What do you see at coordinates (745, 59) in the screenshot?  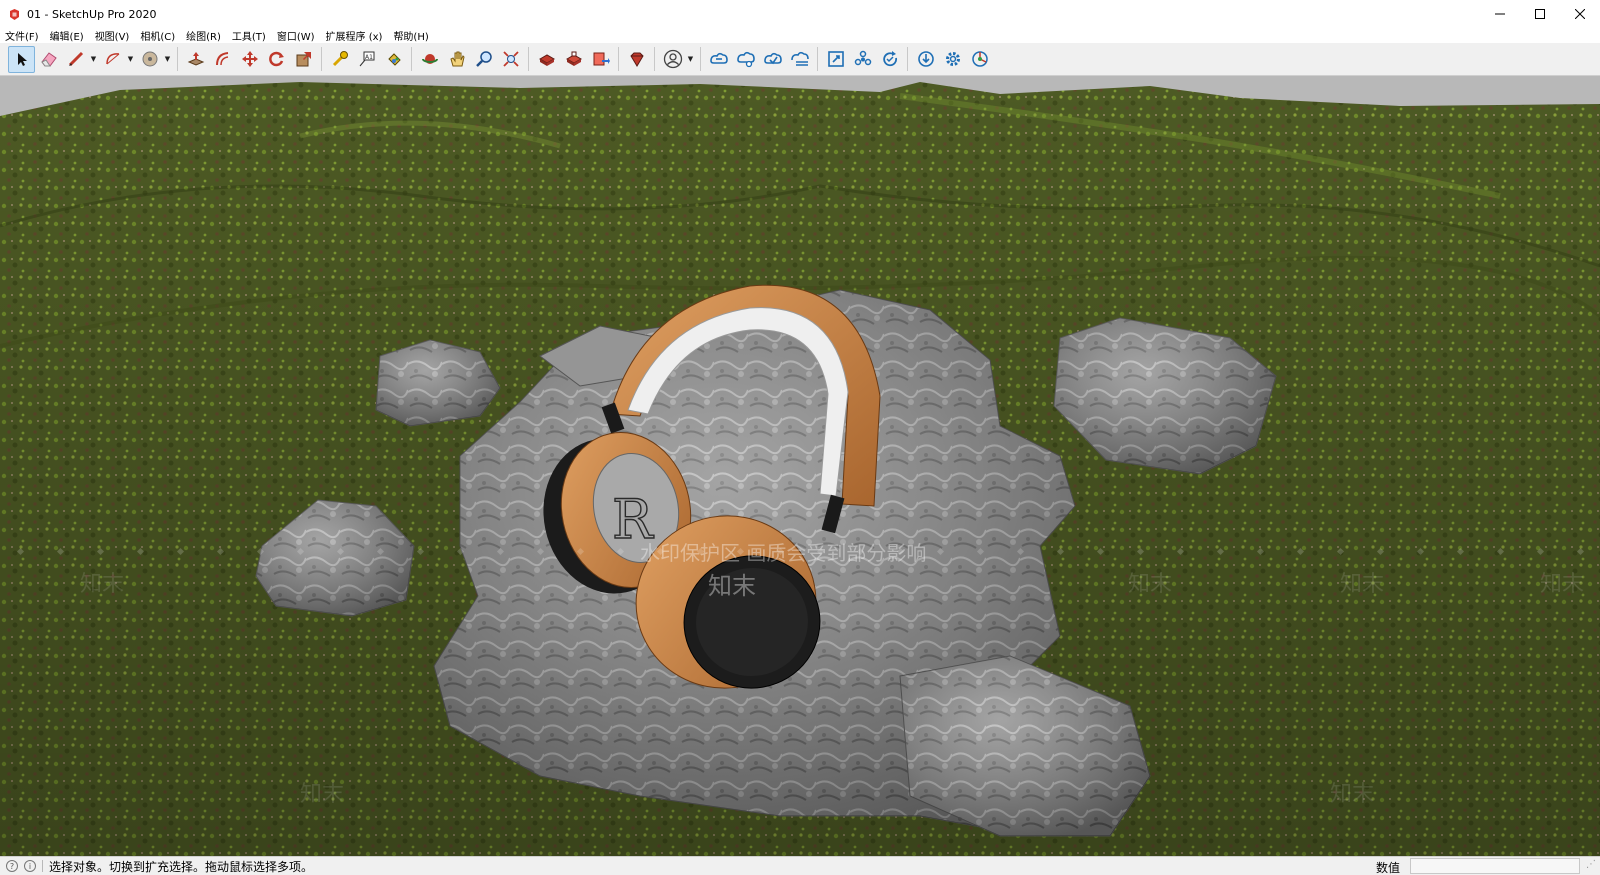 I see `trimble-share-icon` at bounding box center [745, 59].